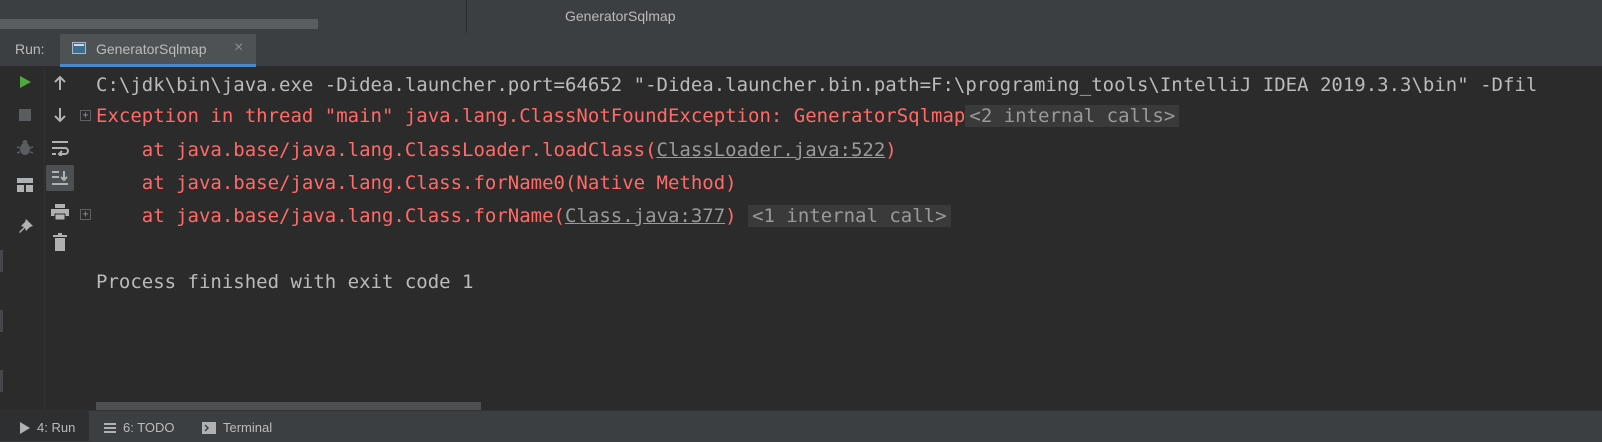  I want to click on horizontal-scrollbar, so click(159, 24).